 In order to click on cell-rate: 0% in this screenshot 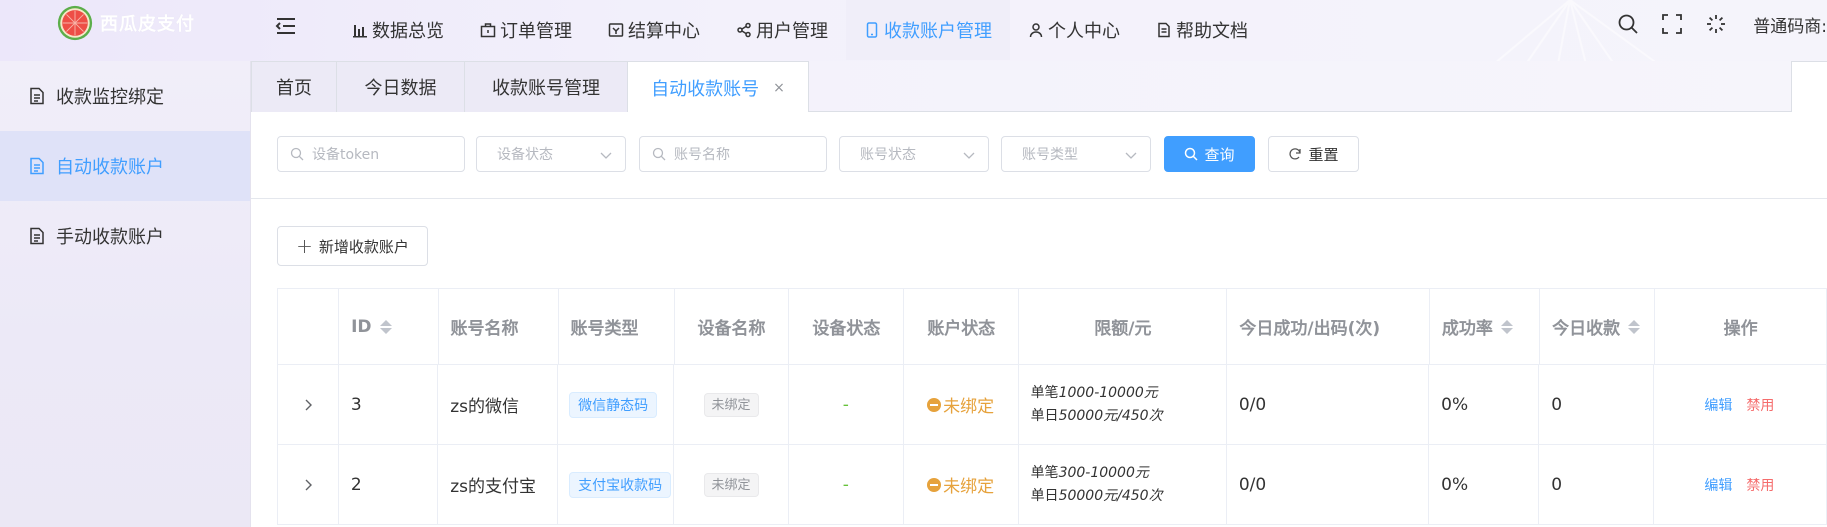, I will do `click(1484, 404)`.